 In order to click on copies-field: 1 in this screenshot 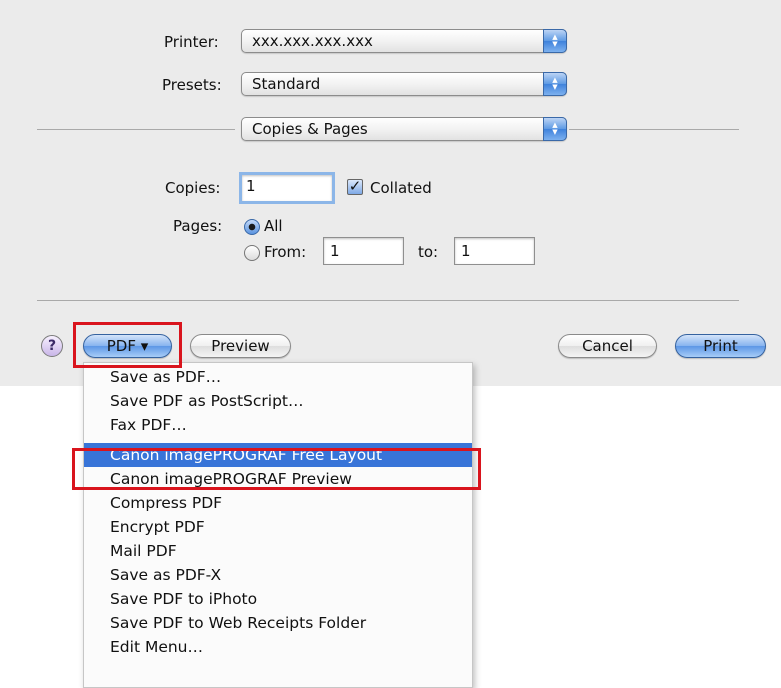, I will do `click(287, 188)`.